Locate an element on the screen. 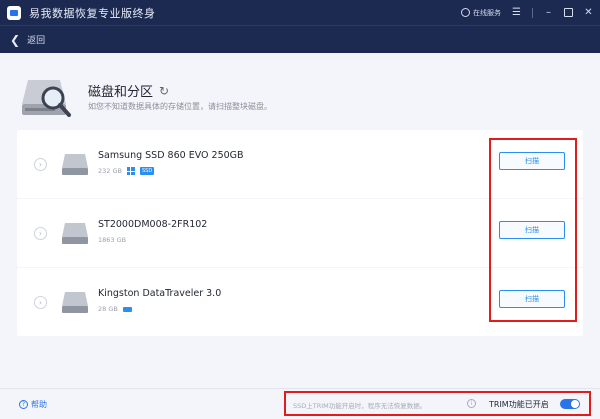 The width and height of the screenshot is (600, 419). drive-meta: 1863 GB is located at coordinates (112, 240).